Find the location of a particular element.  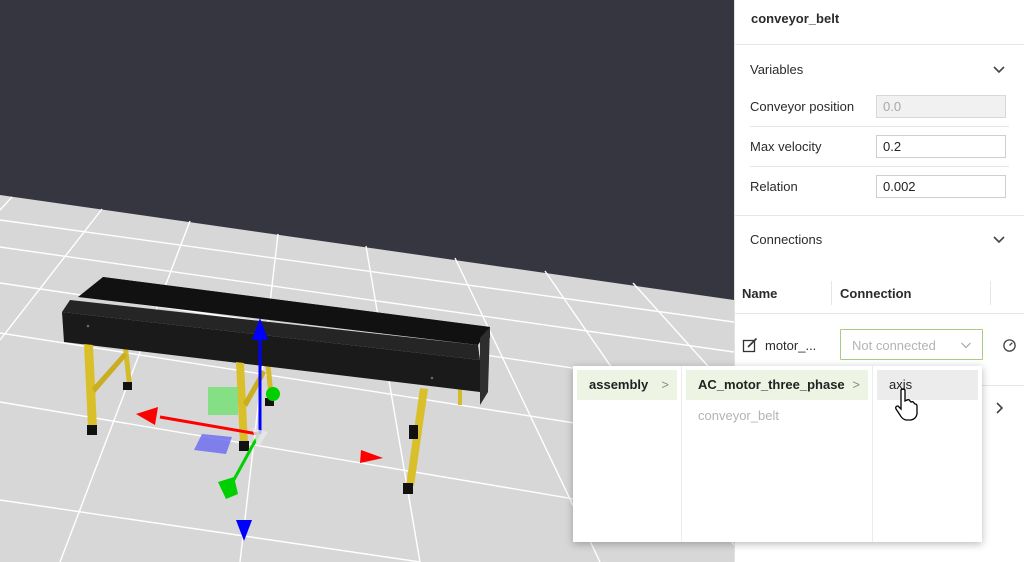

dropdown-item-conveyor-belt: conveyor_belt is located at coordinates (777, 416).